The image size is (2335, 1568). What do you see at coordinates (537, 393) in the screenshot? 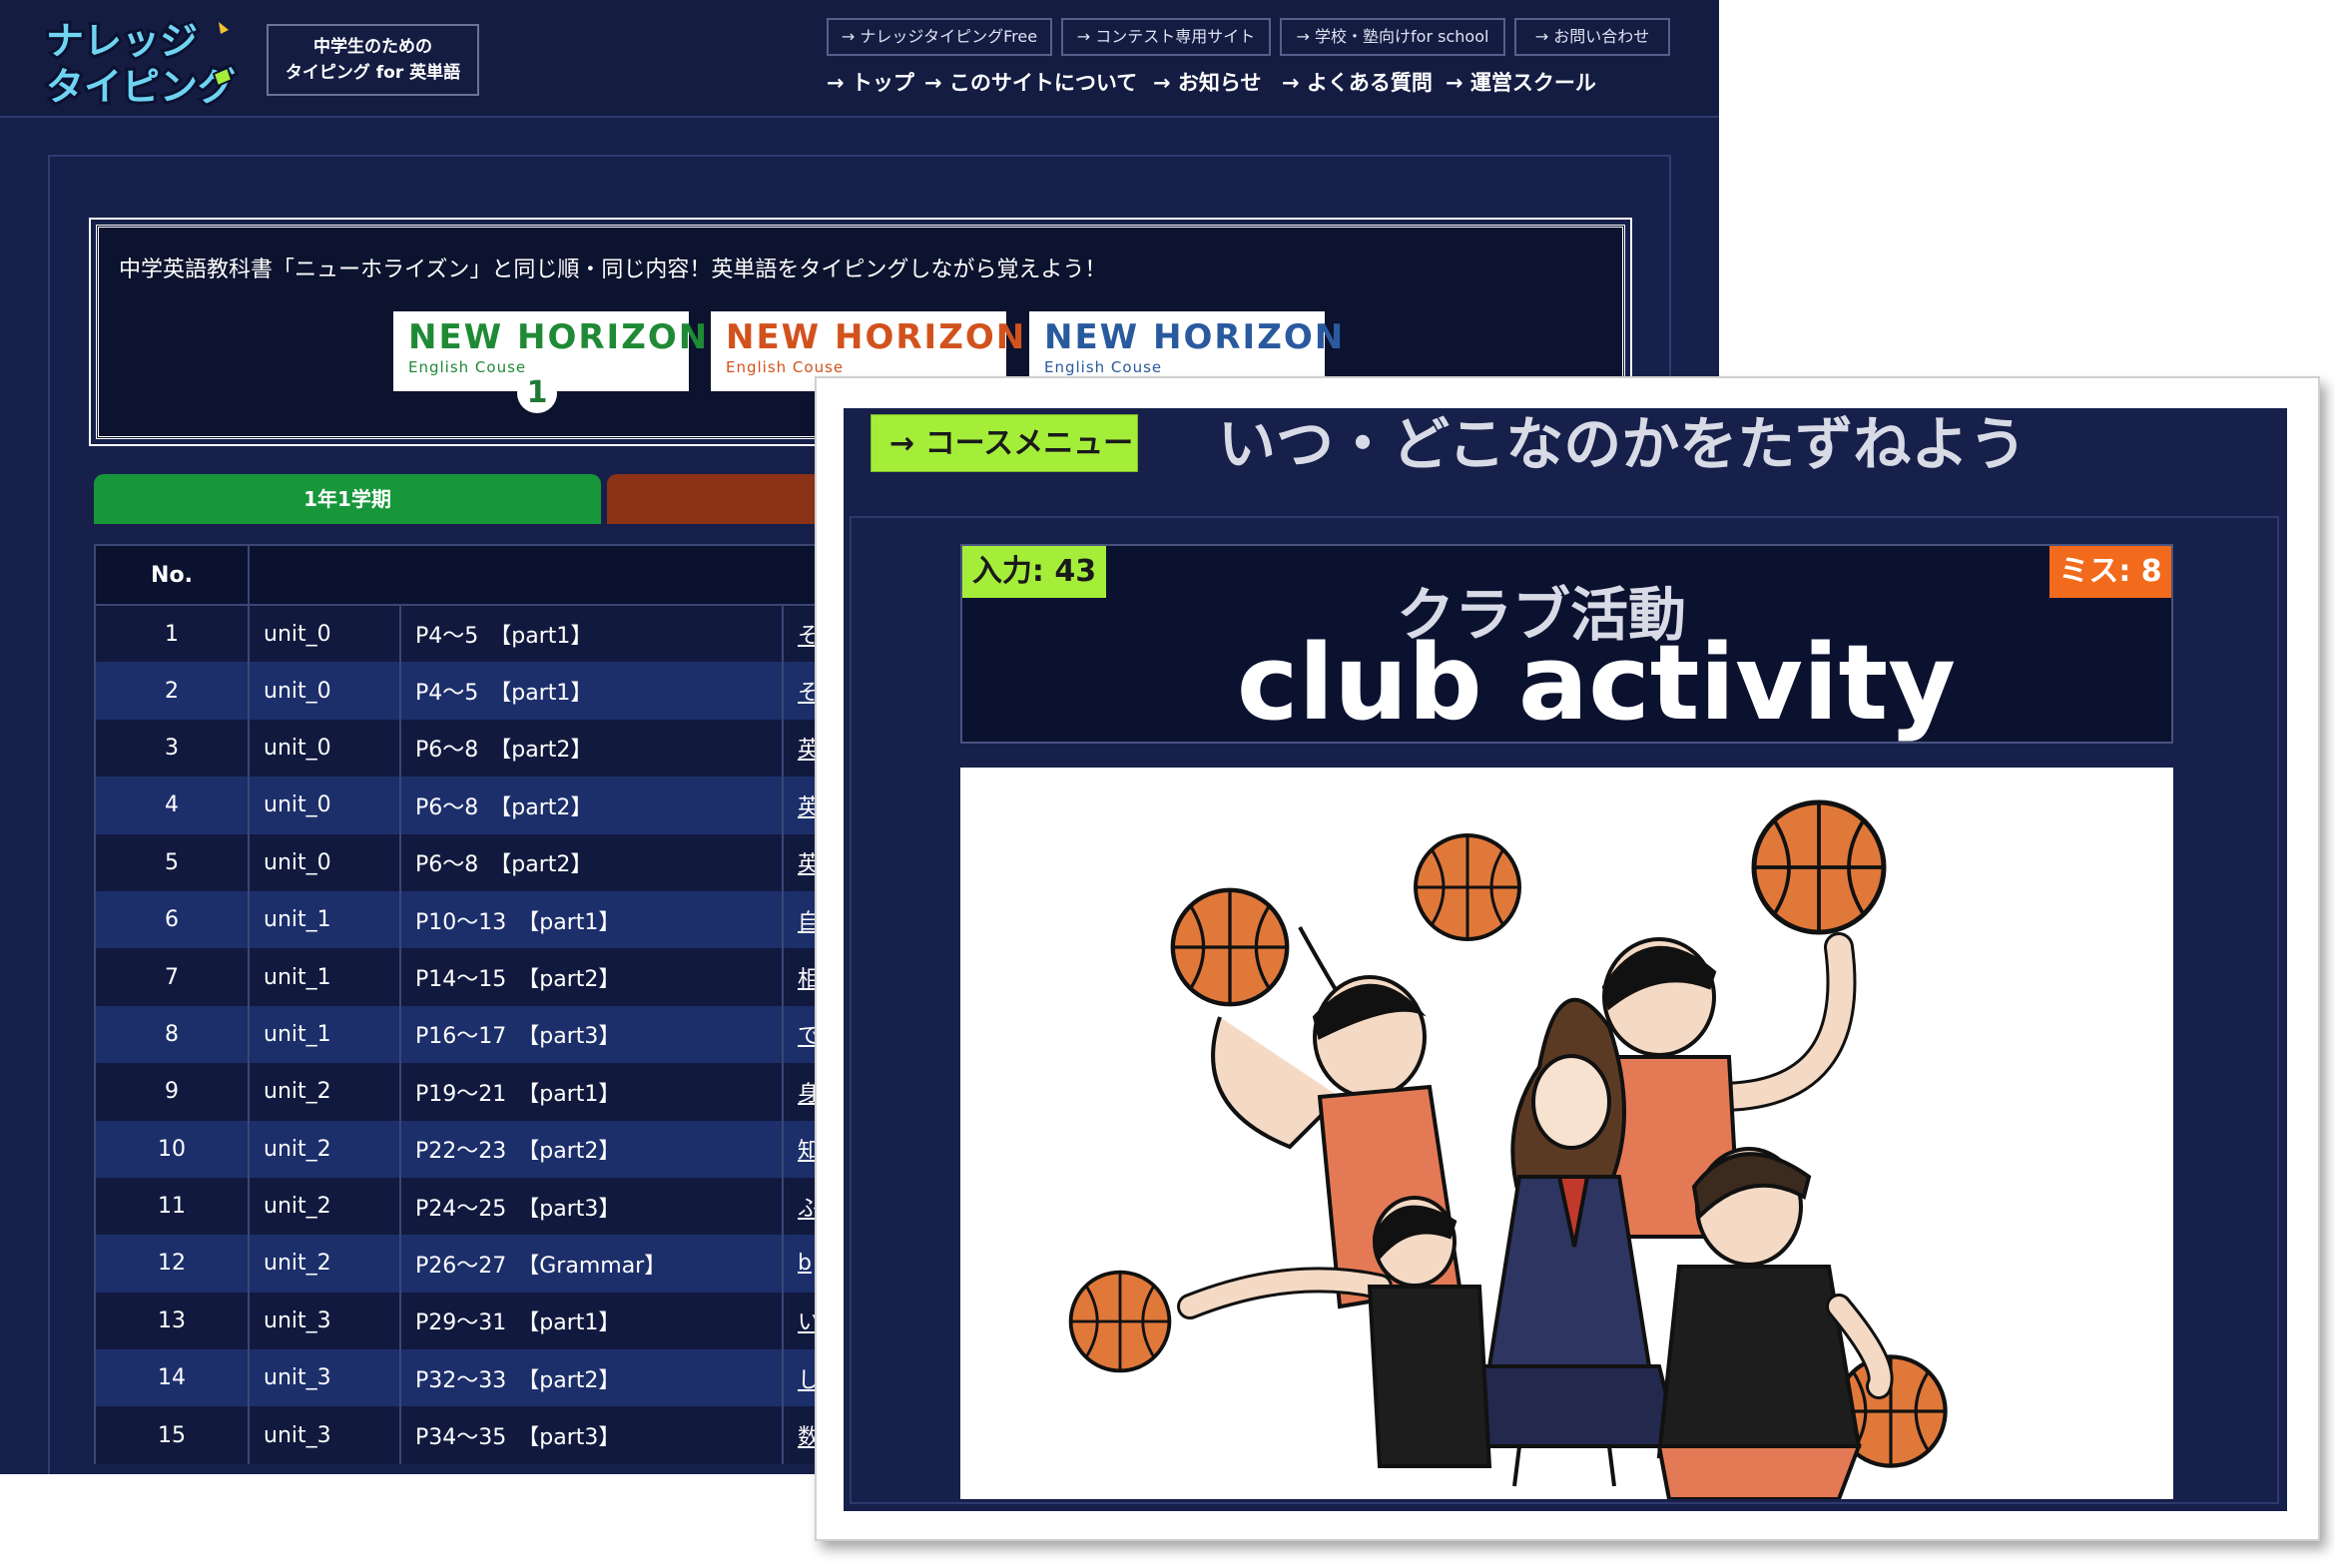
I see `textbook-grade-badge: 1` at bounding box center [537, 393].